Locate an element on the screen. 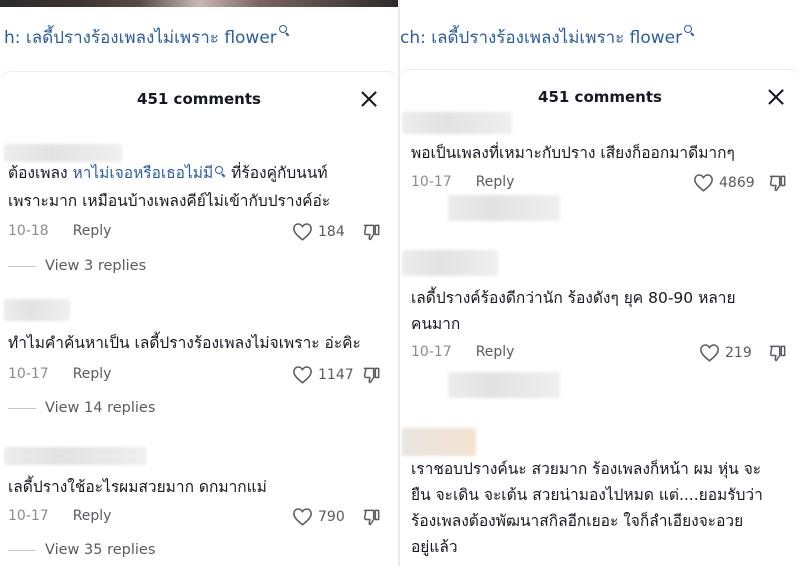 The width and height of the screenshot is (800, 566). view-replies-label: View 14 replies is located at coordinates (100, 408).